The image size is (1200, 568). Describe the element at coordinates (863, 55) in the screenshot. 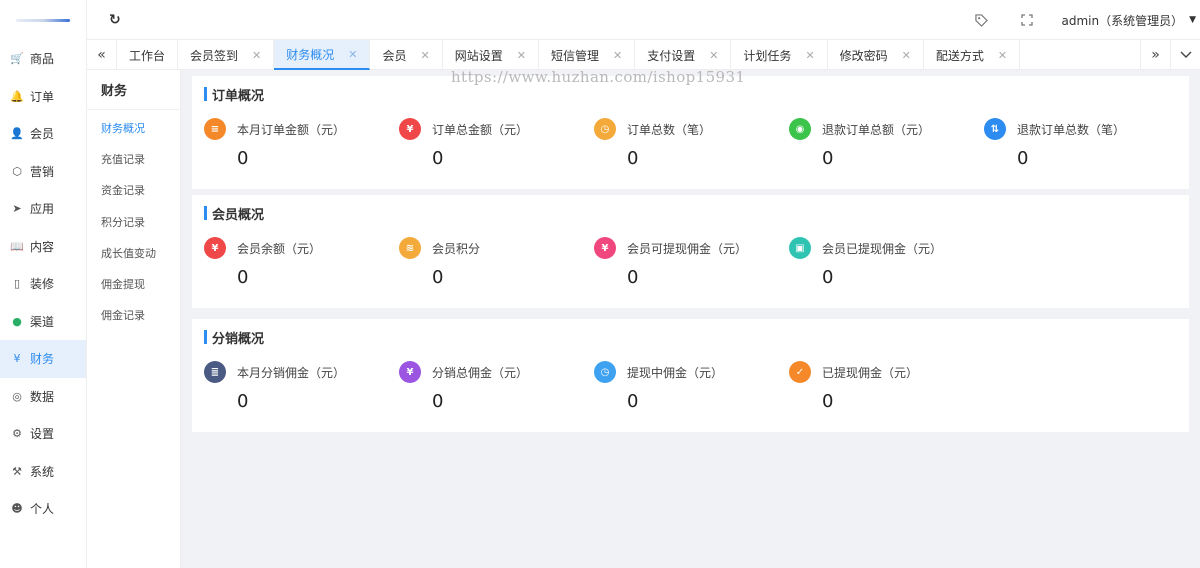

I see `tab-label: 修改密码` at that location.